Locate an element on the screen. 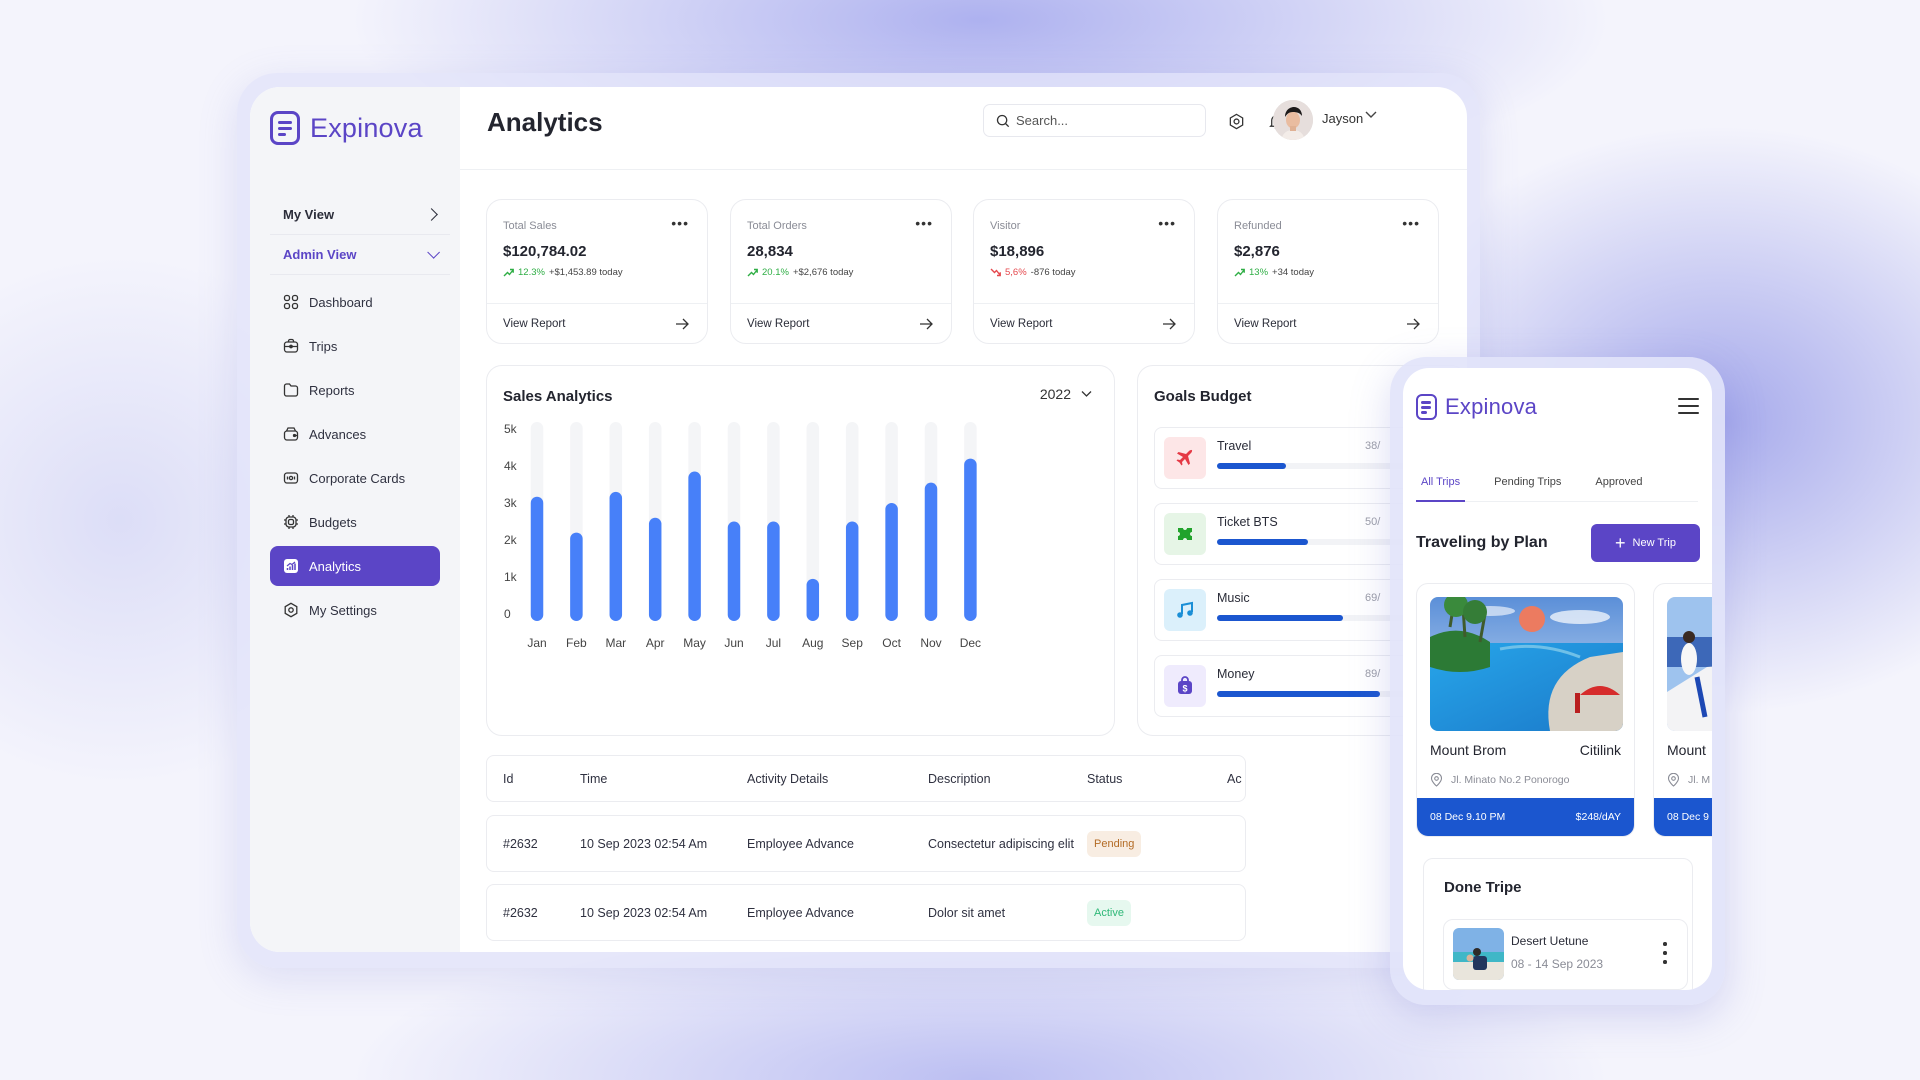  trip-card: Mount Jl. M 08 Dec 9 is located at coordinates (1682, 710).